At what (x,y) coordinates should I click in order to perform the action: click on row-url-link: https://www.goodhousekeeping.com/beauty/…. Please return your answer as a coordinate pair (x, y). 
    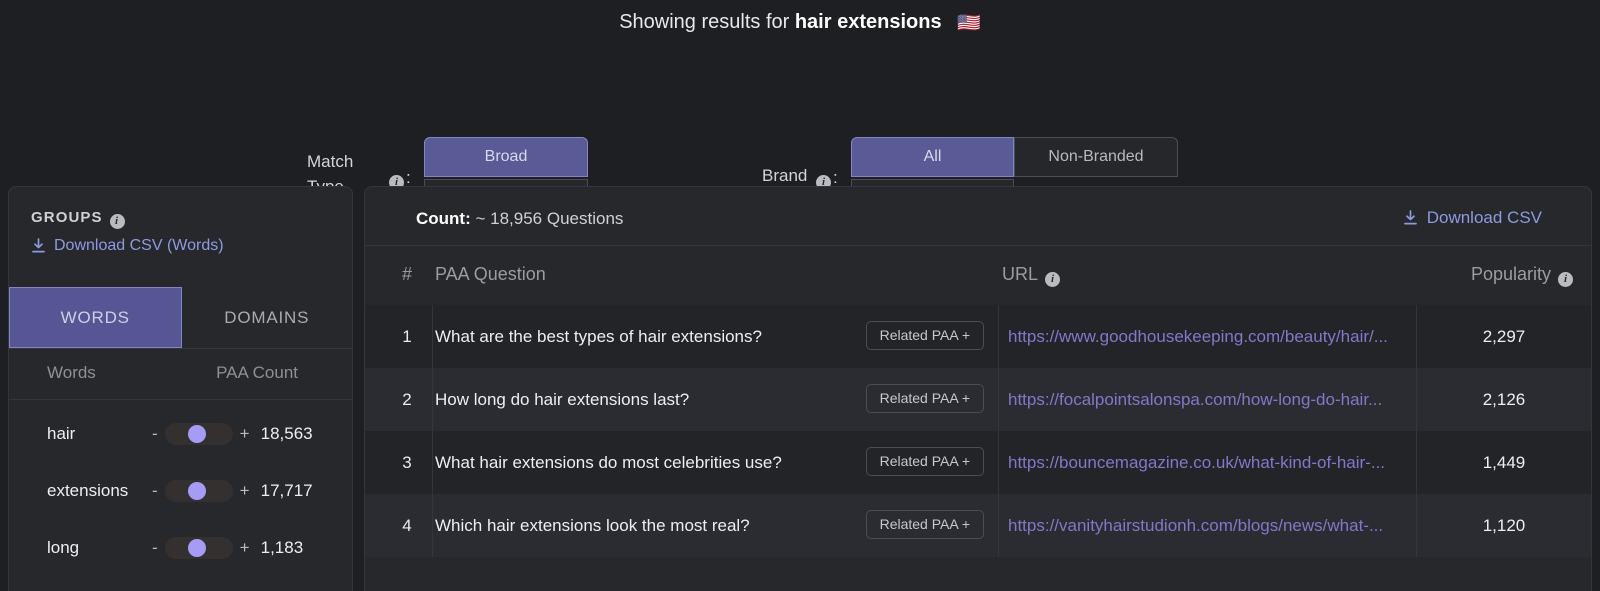
    Looking at the image, I should click on (1198, 337).